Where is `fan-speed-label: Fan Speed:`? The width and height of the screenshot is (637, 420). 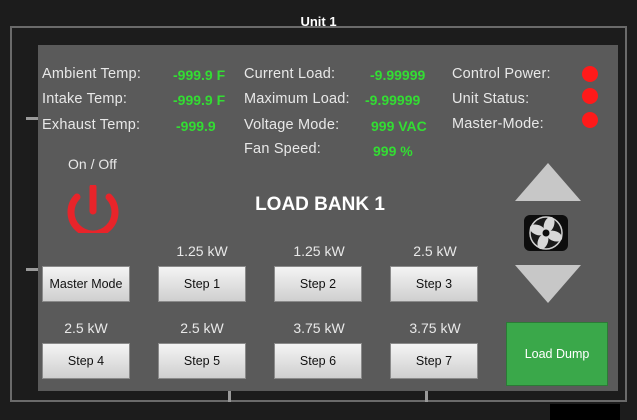
fan-speed-label: Fan Speed: is located at coordinates (282, 149).